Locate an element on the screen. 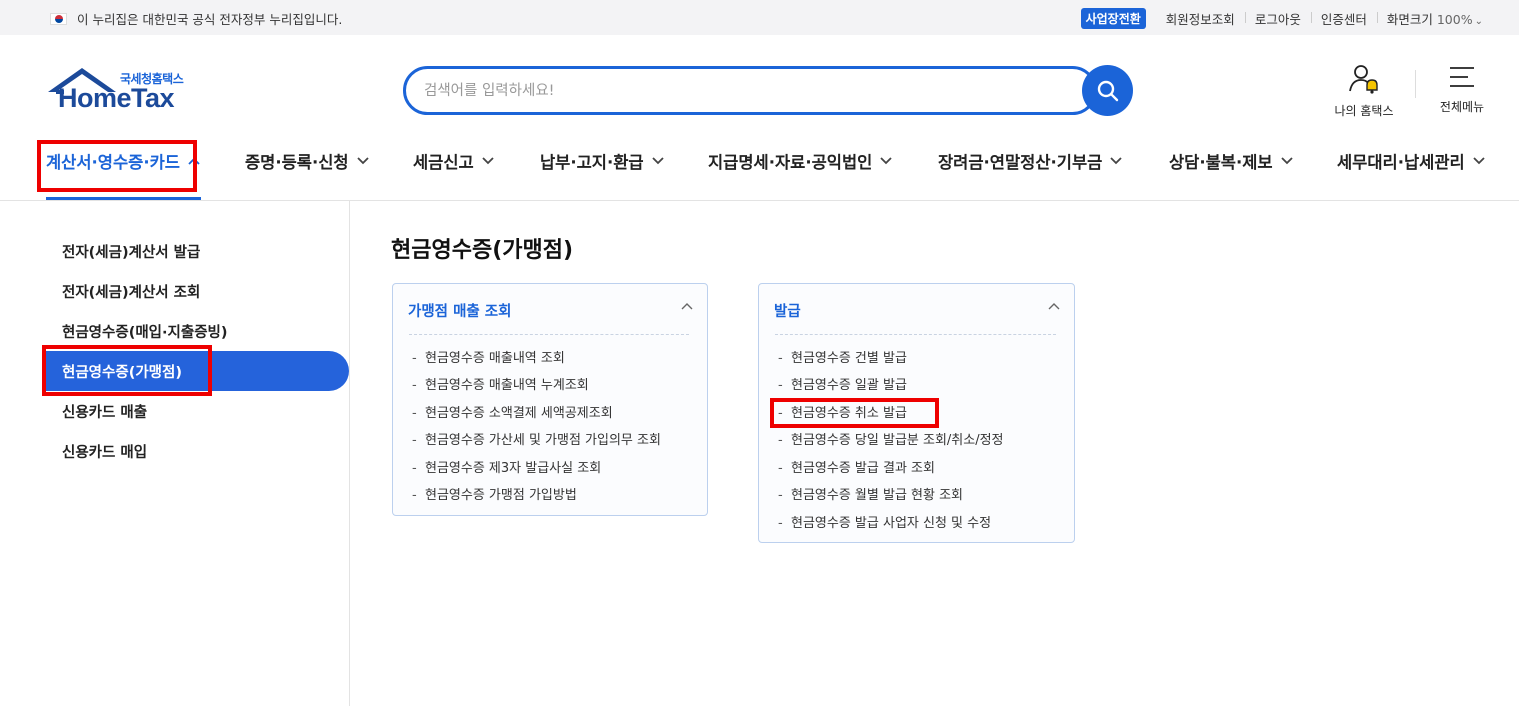 This screenshot has width=1519, height=706. page-title: 현금영수증(가맹점) is located at coordinates (482, 250).